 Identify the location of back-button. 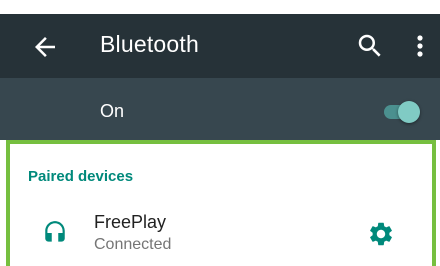
(45, 47).